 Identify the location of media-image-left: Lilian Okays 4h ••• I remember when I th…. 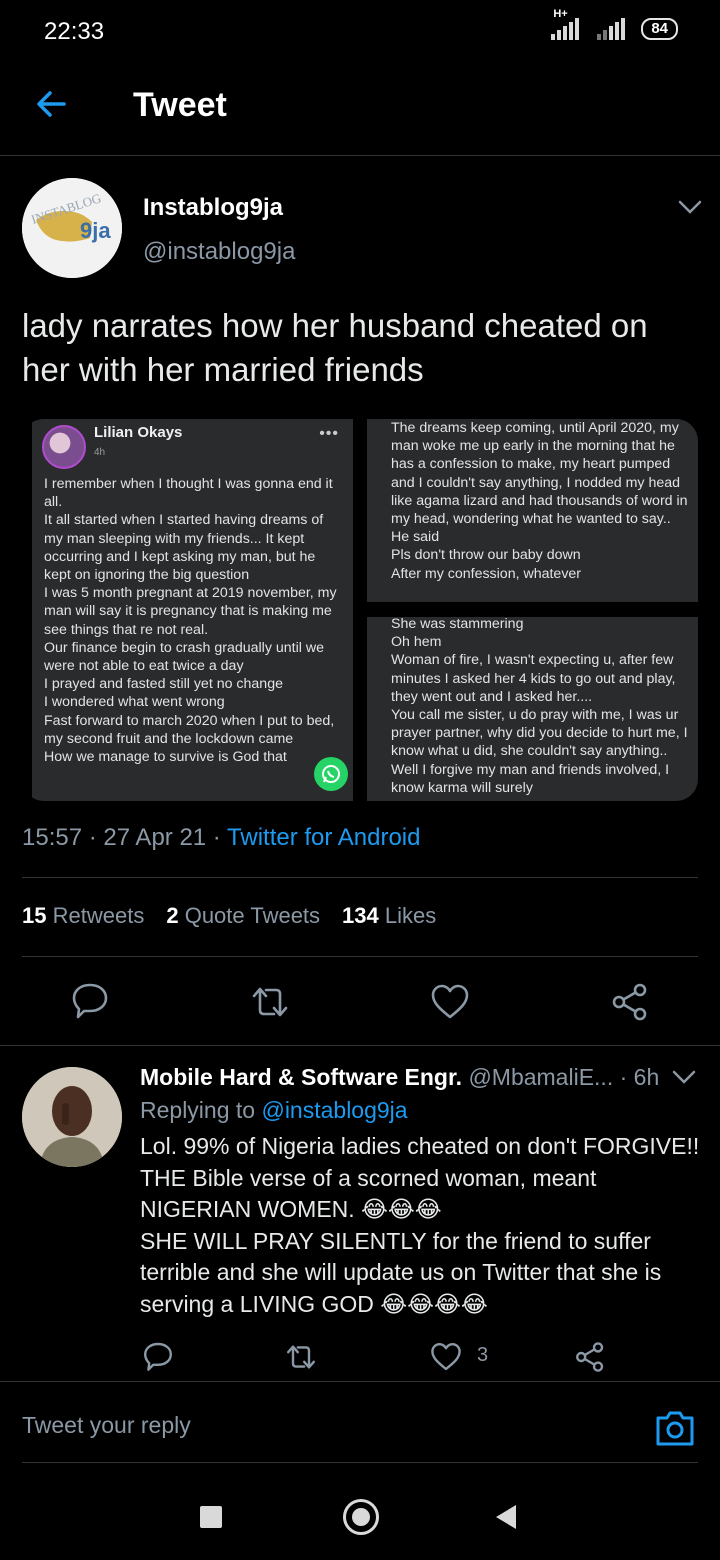
(192, 610).